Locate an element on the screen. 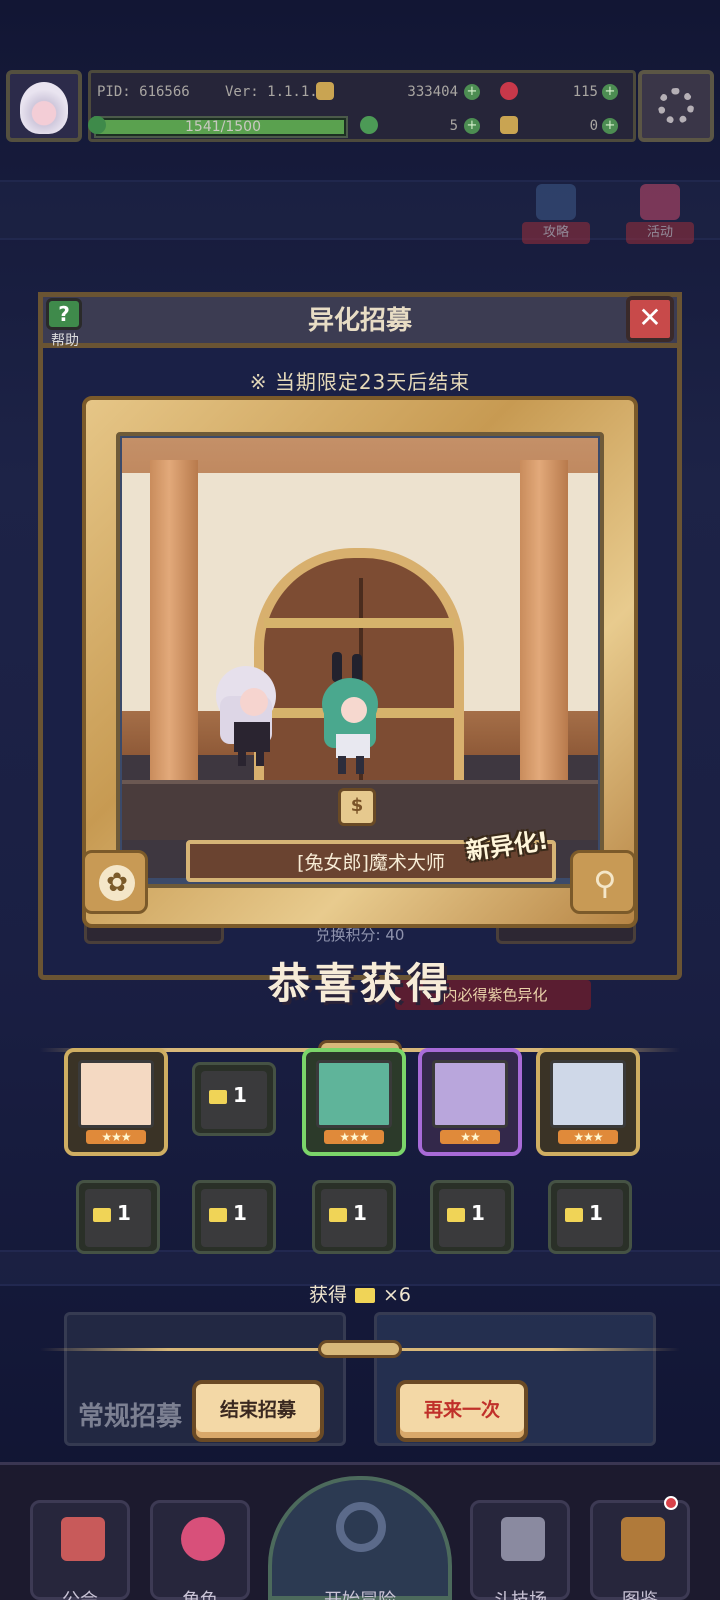 Image resolution: width=720 pixels, height=1600 pixels. pid-label: PID: 616566 is located at coordinates (143, 92).